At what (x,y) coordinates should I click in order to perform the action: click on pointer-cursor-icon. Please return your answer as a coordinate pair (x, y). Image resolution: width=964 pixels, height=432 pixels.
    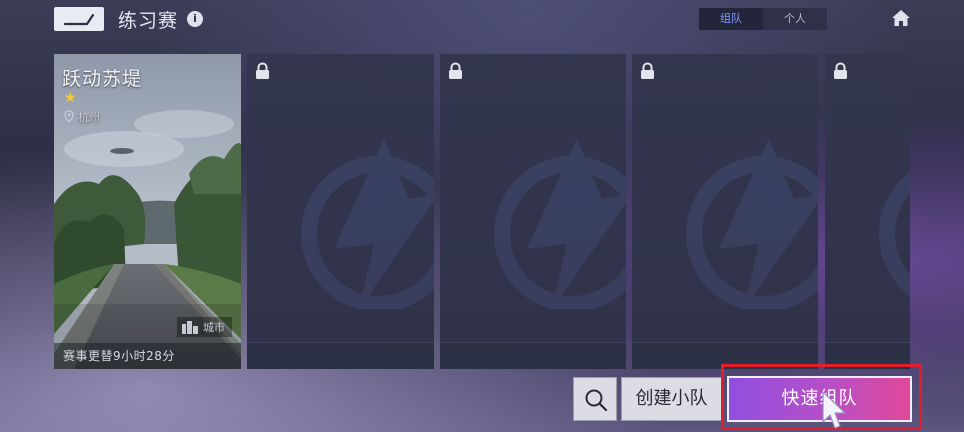
    Looking at the image, I should click on (834, 410).